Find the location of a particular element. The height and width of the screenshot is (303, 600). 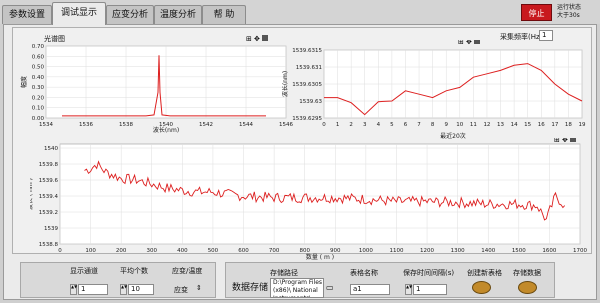

interval-field: 1 is located at coordinates (430, 289).